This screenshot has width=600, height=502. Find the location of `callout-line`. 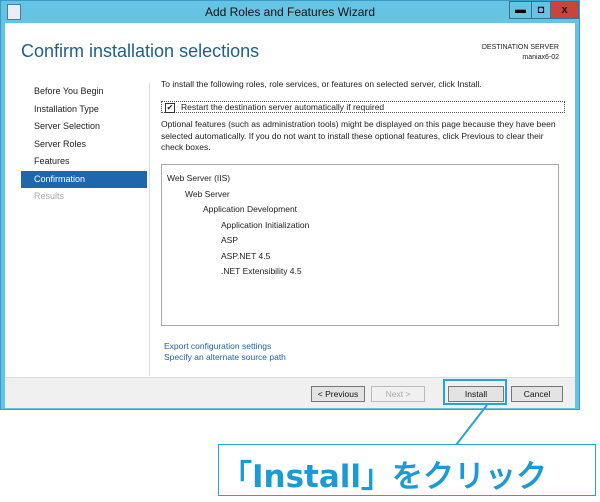

callout-line is located at coordinates (471, 425).